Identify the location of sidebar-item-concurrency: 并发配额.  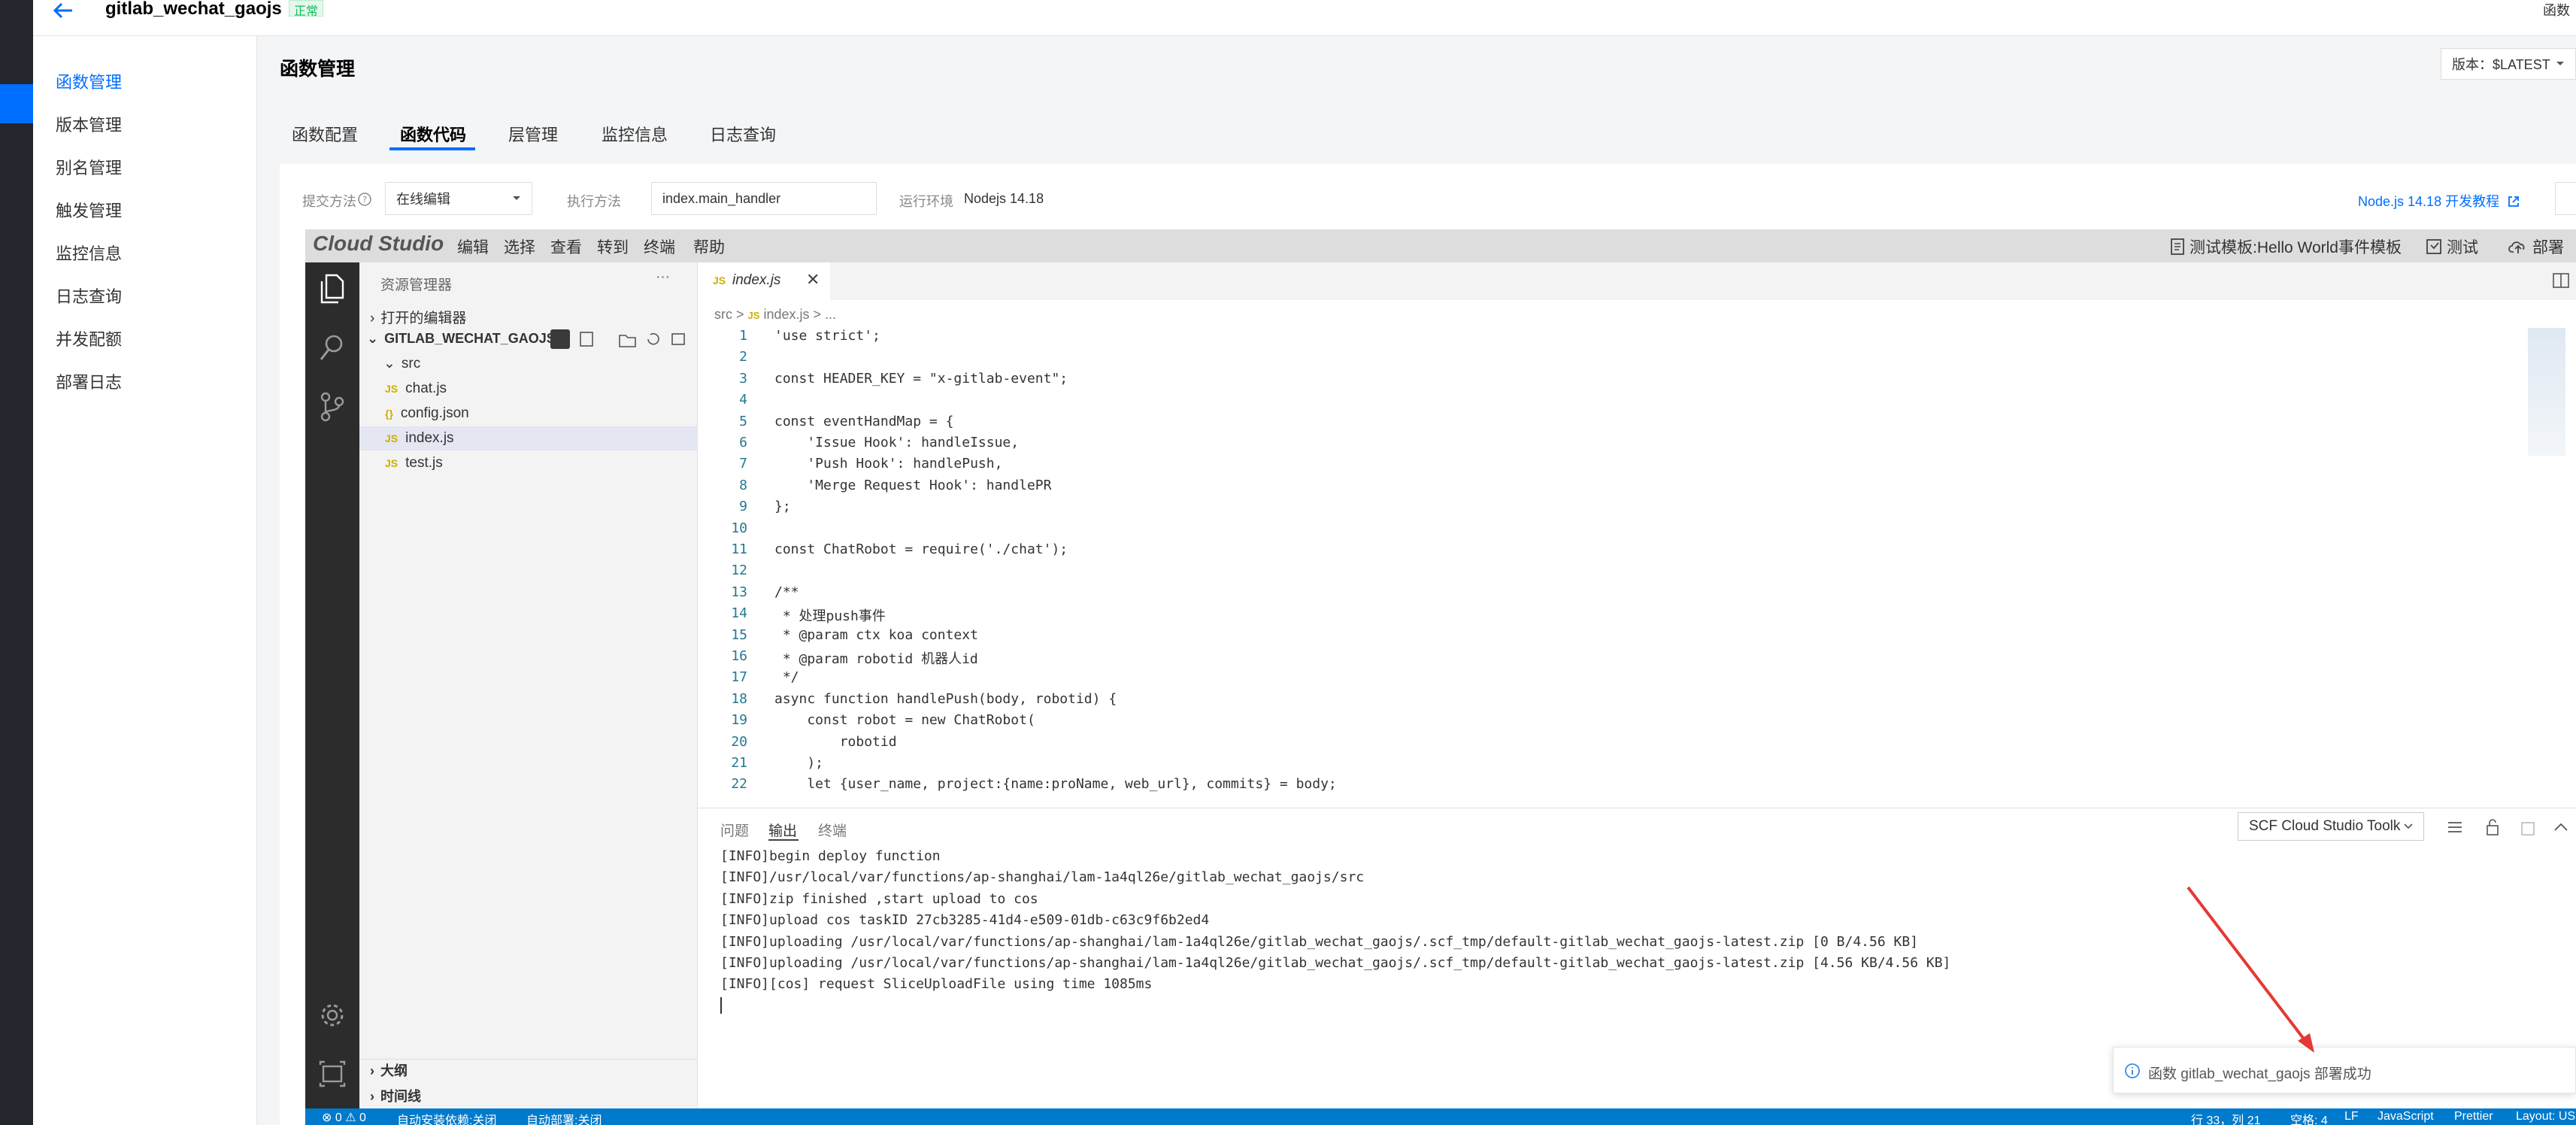
(89, 338).